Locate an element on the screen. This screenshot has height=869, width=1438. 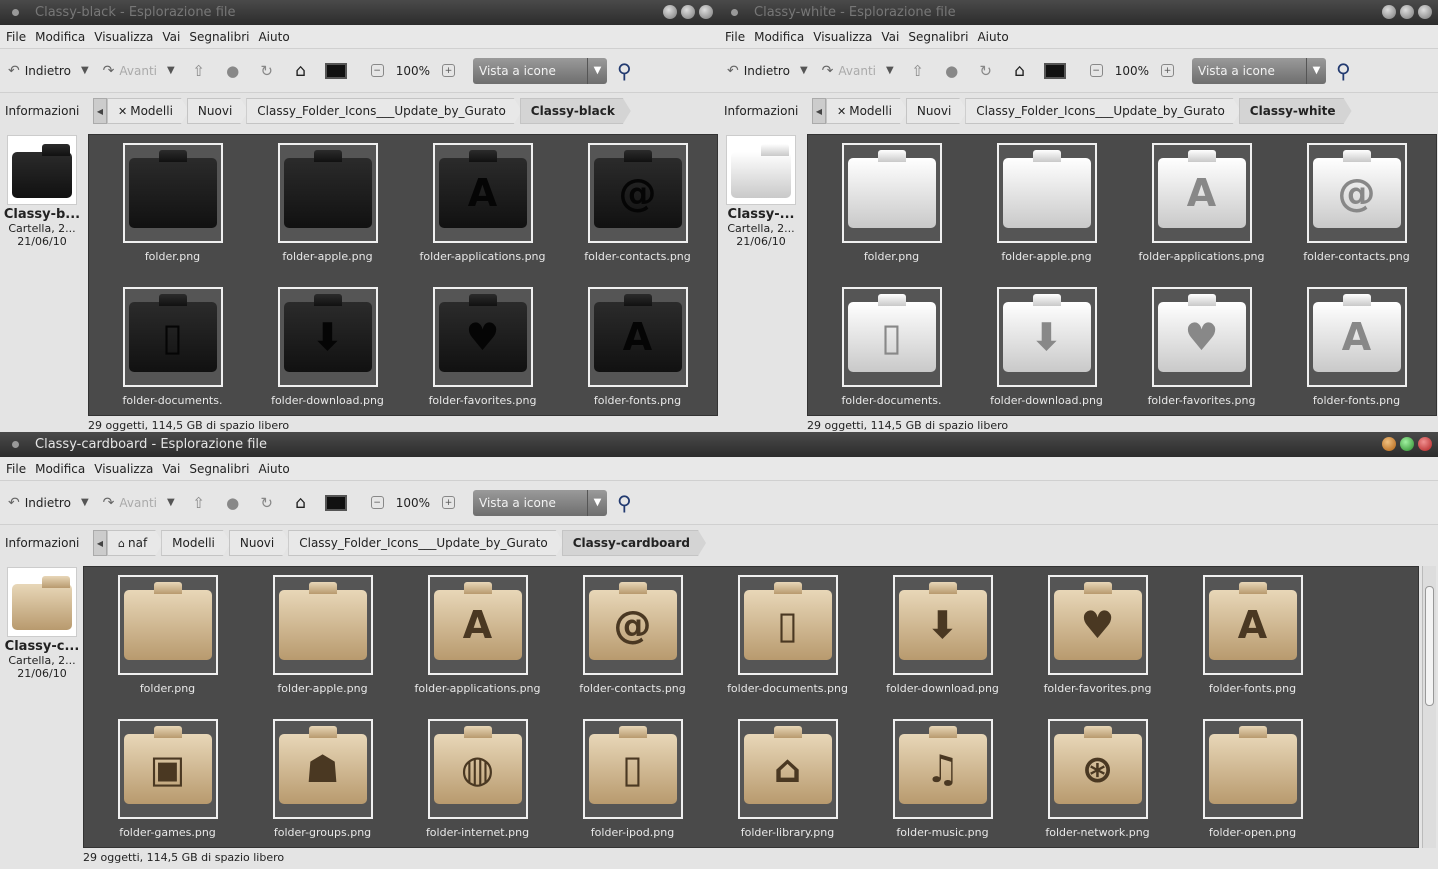
vertical-scrollbar is located at coordinates (1429, 707).